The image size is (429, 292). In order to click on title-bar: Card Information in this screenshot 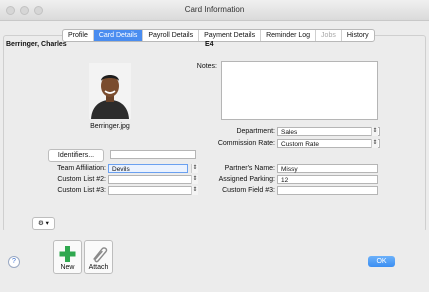, I will do `click(214, 10)`.